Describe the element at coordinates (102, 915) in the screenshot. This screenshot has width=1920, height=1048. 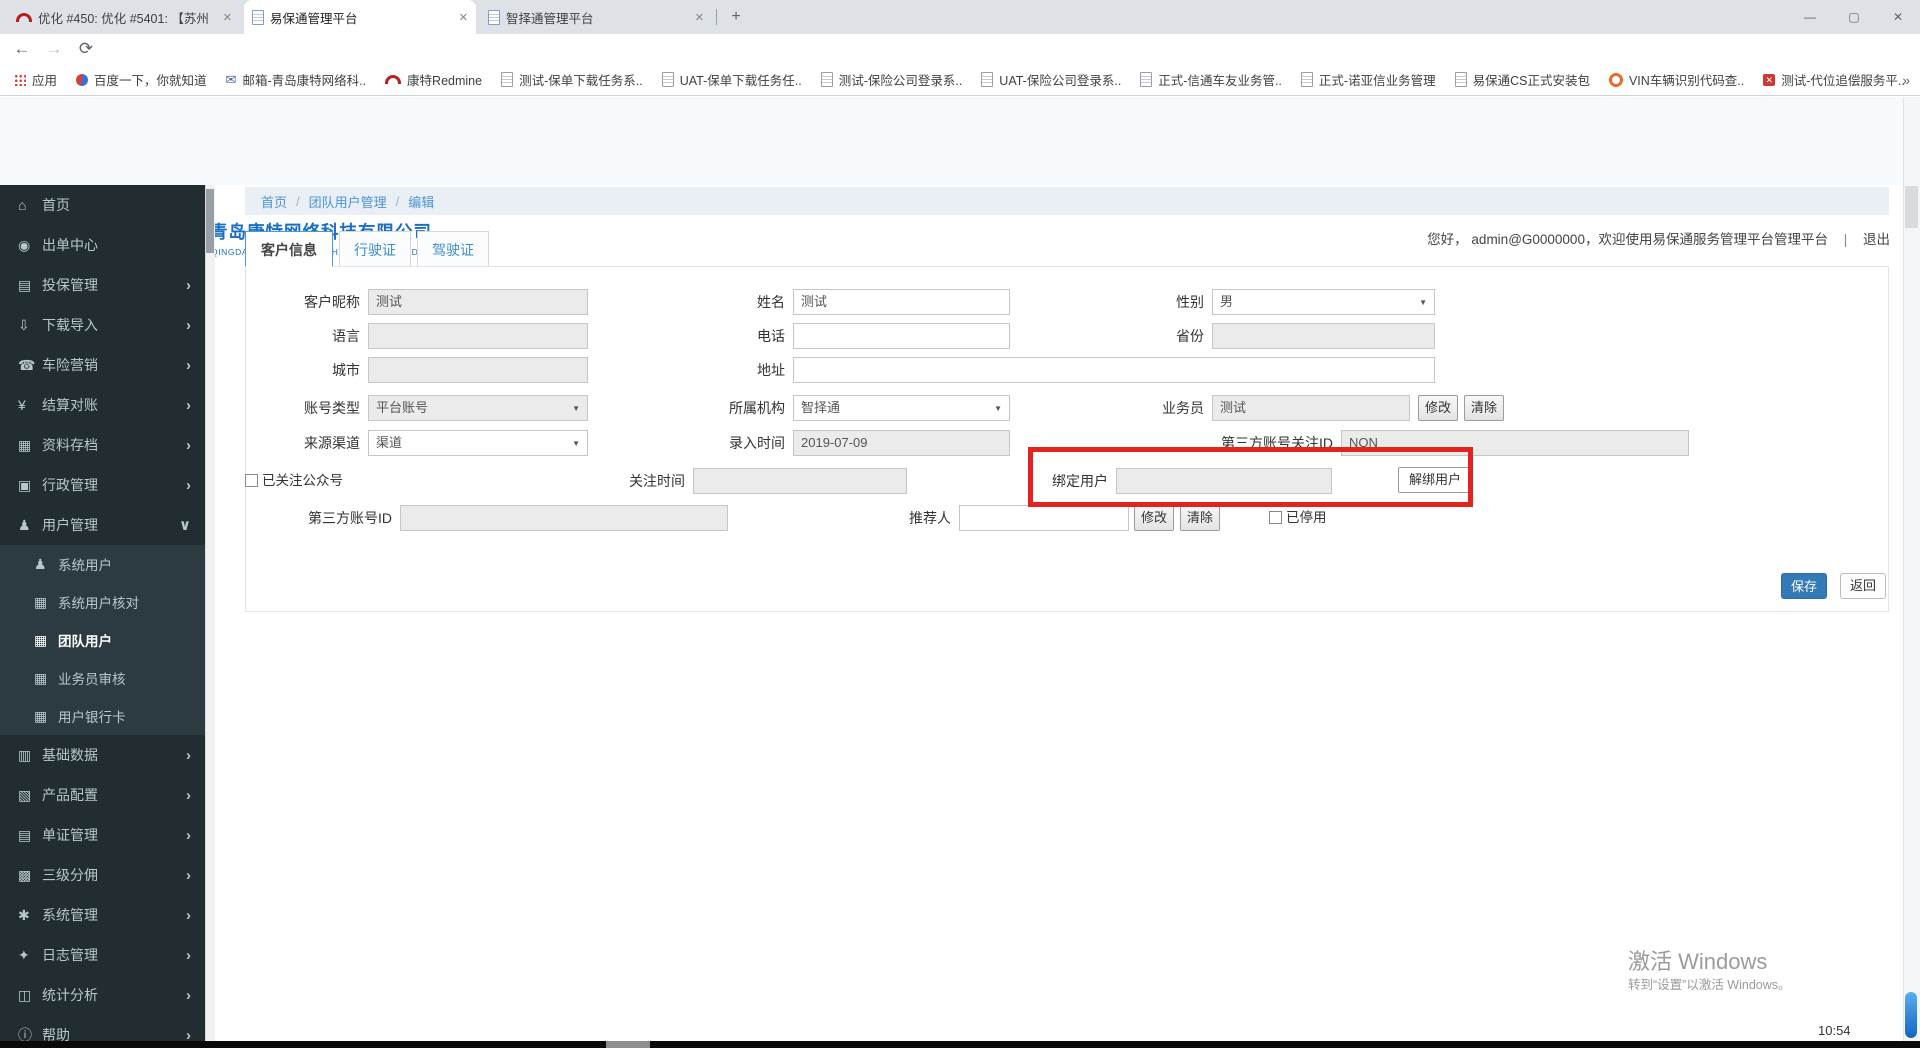
I see `sidebar-item-system-mgmt: ✱ 系统管理 ›` at that location.